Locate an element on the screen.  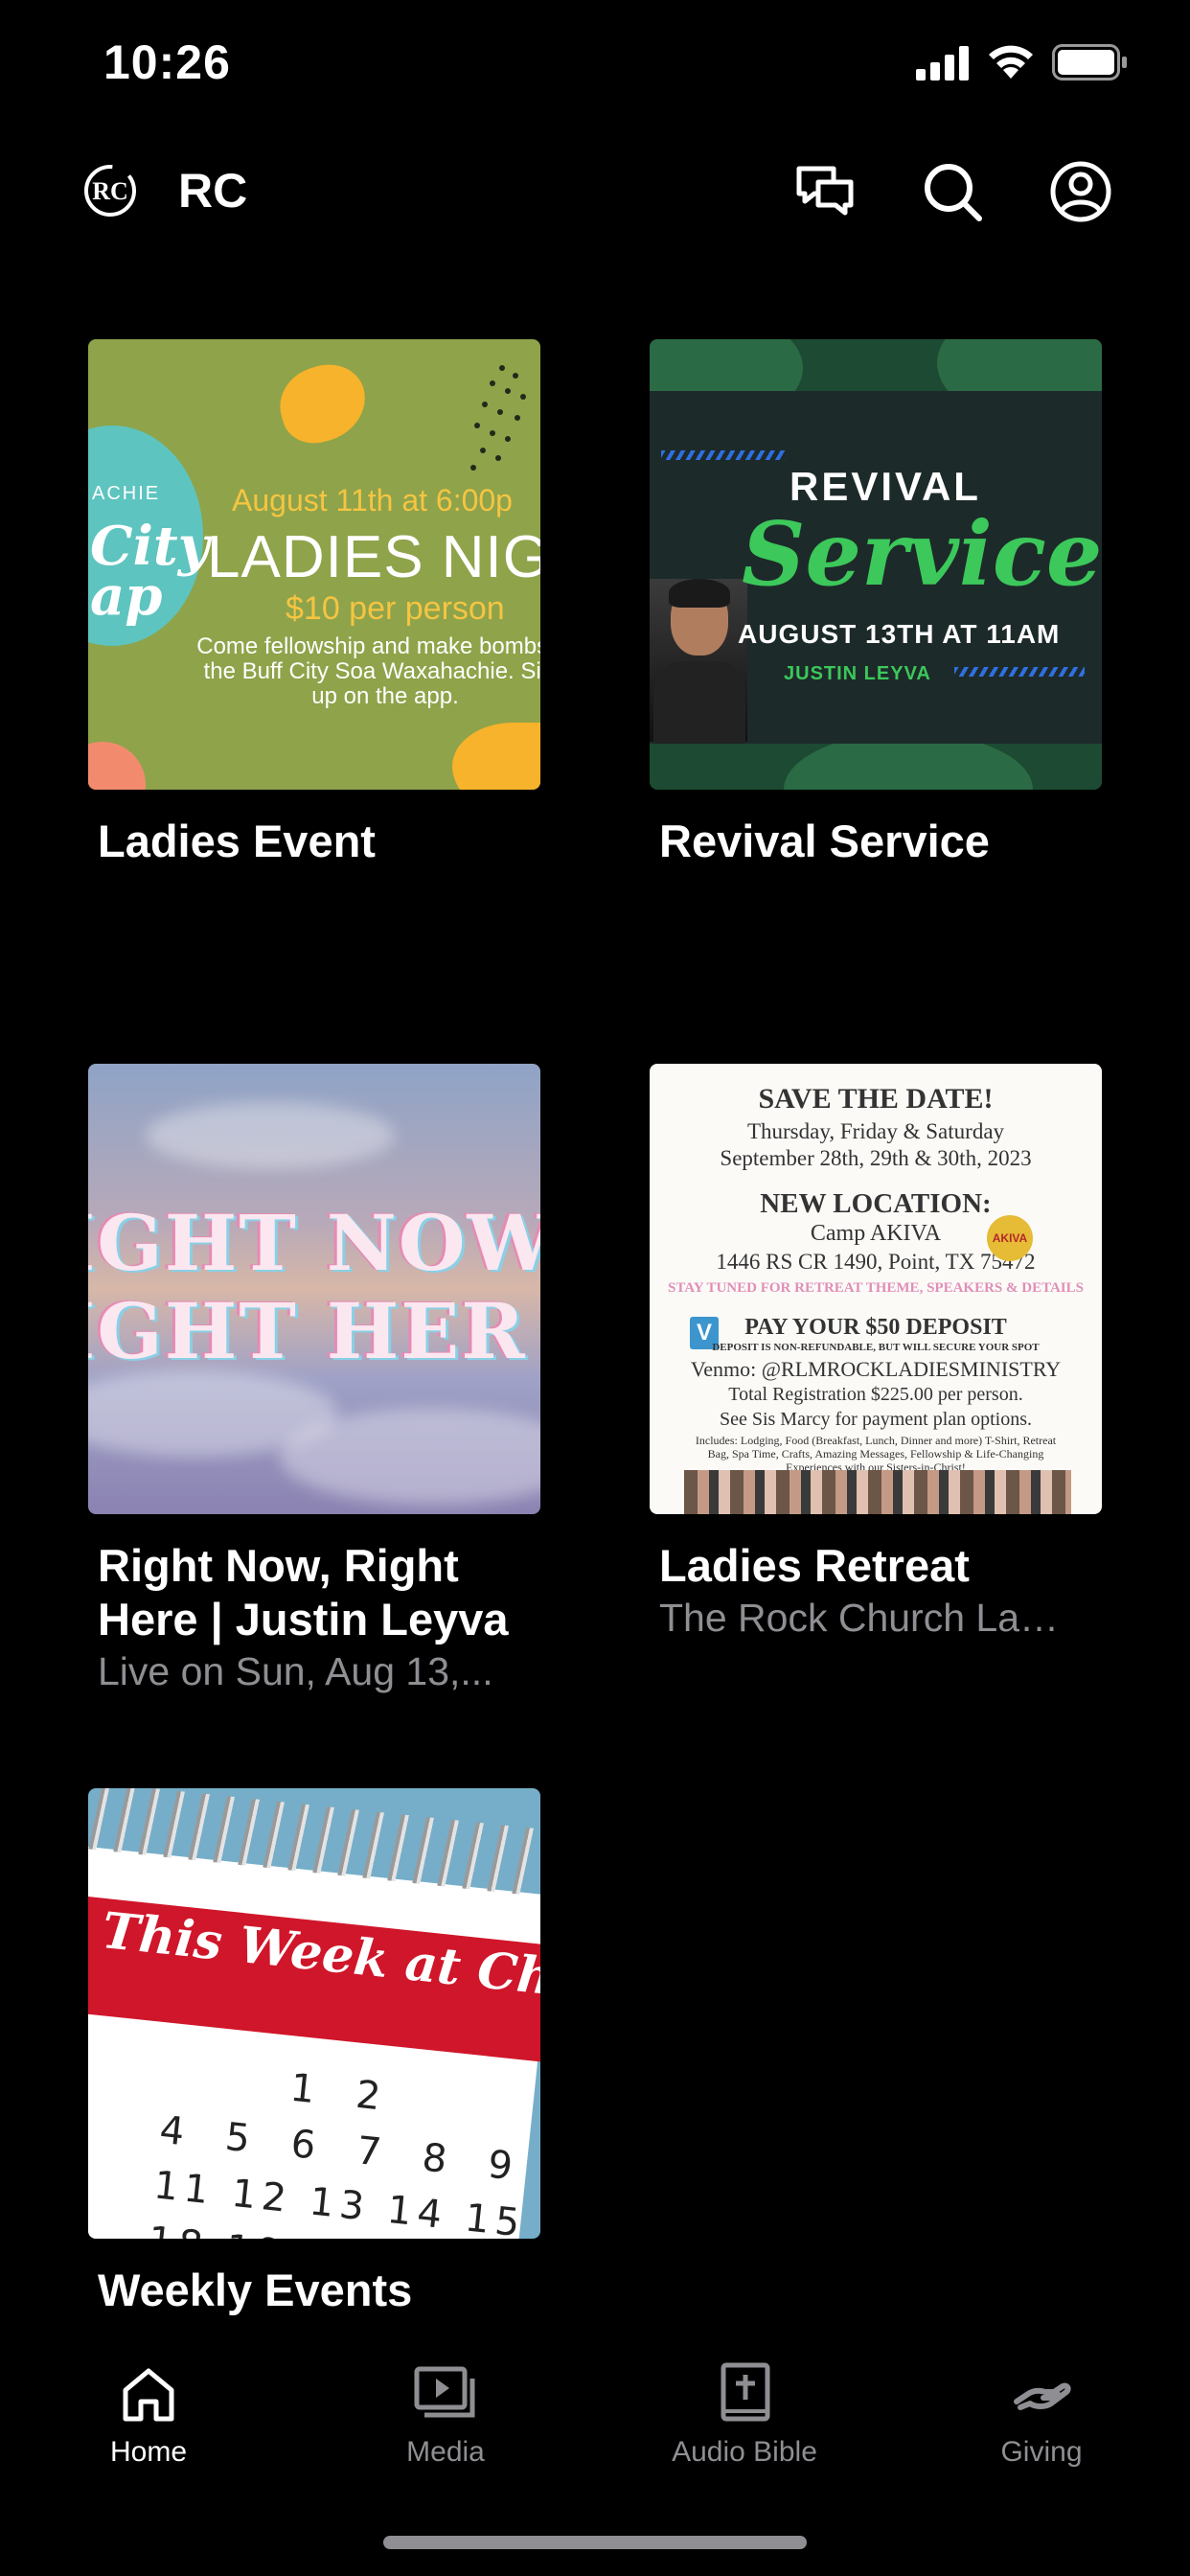
card-title: Ladies Event is located at coordinates (237, 841).